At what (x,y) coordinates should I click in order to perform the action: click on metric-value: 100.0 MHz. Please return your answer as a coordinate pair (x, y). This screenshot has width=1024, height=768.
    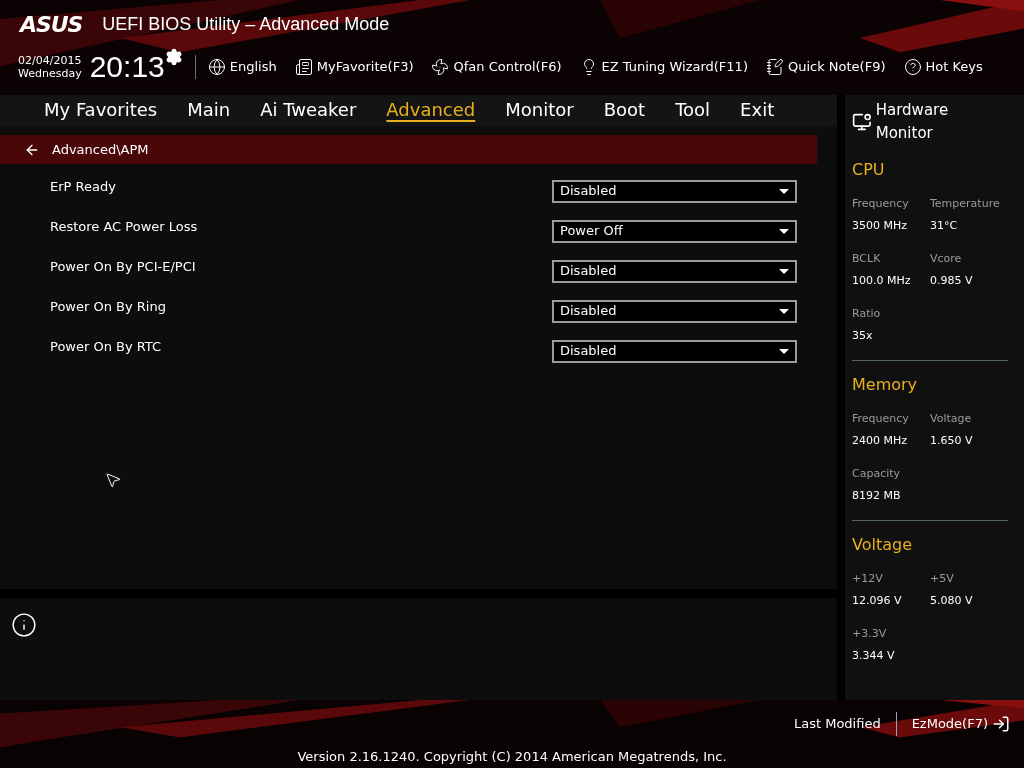
    Looking at the image, I should click on (882, 280).